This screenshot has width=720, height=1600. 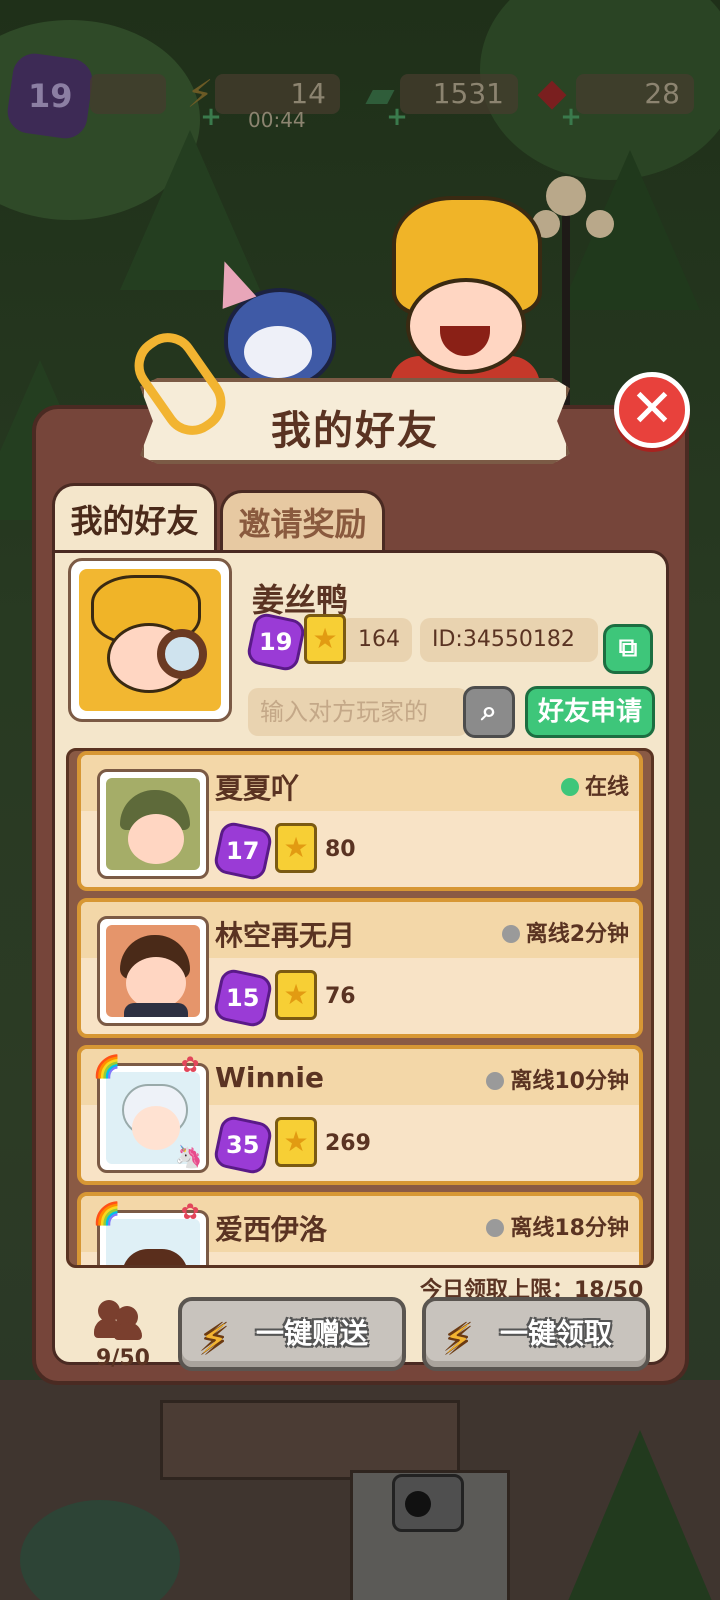 I want to click on send-all-label: 一键赠送, so click(x=311, y=1333).